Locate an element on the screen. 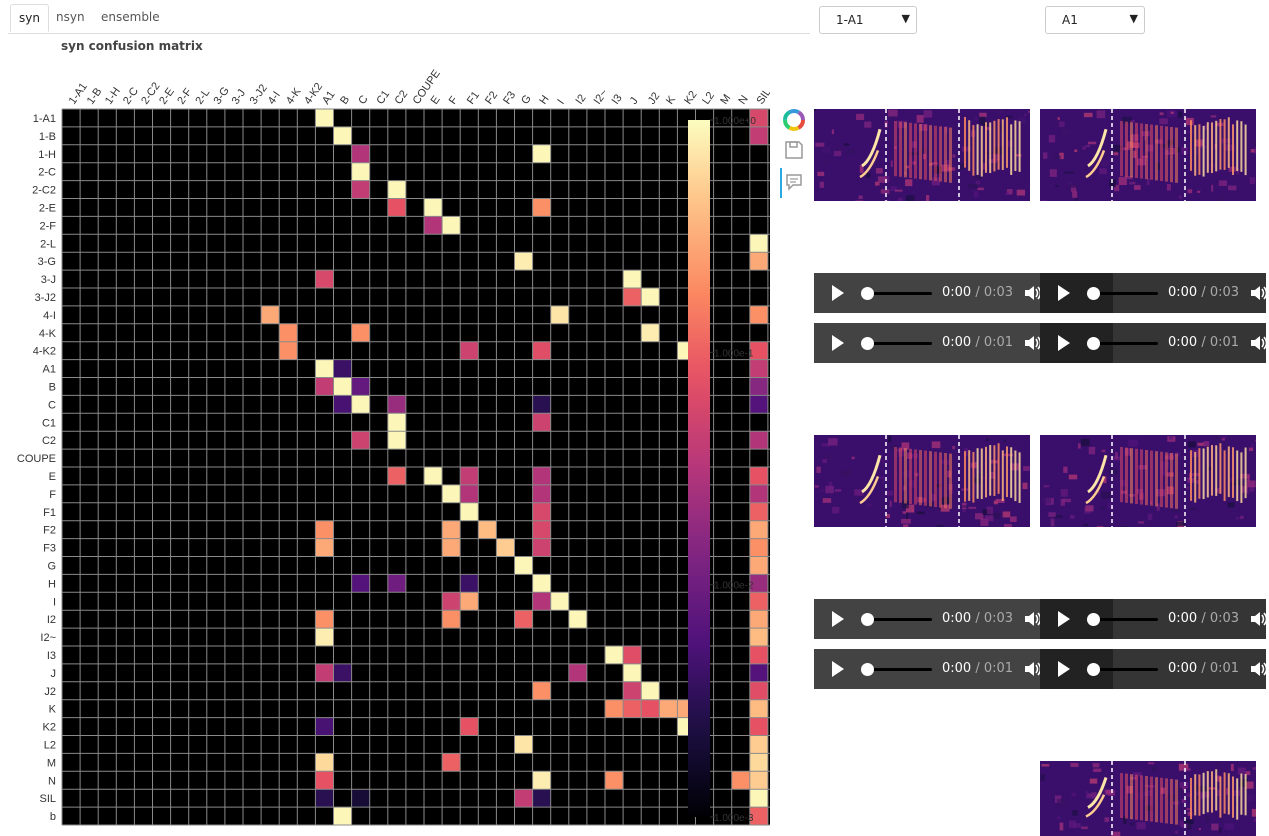  y-tick-label: E is located at coordinates (52, 477).